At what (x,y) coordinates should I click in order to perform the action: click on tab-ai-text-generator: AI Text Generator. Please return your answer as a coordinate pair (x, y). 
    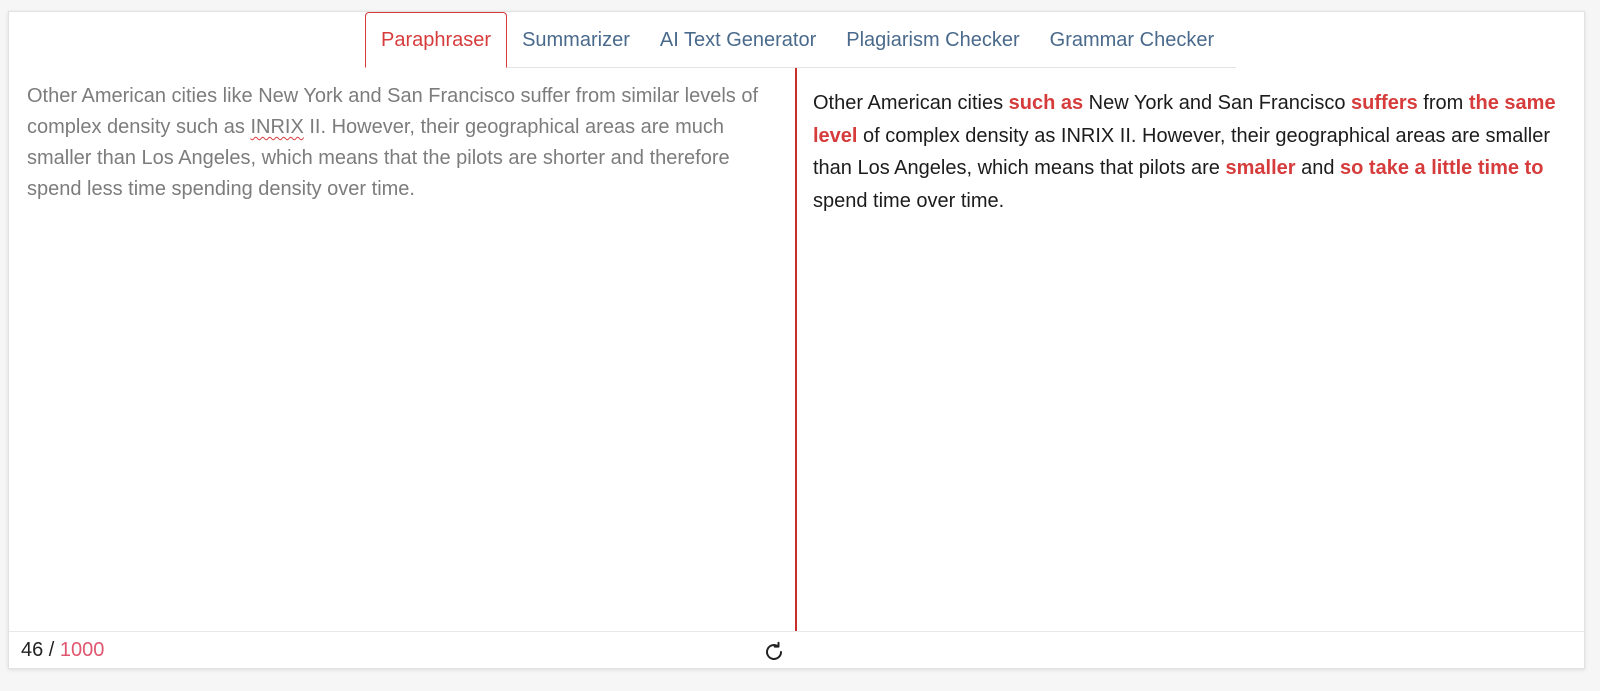
    Looking at the image, I should click on (738, 40).